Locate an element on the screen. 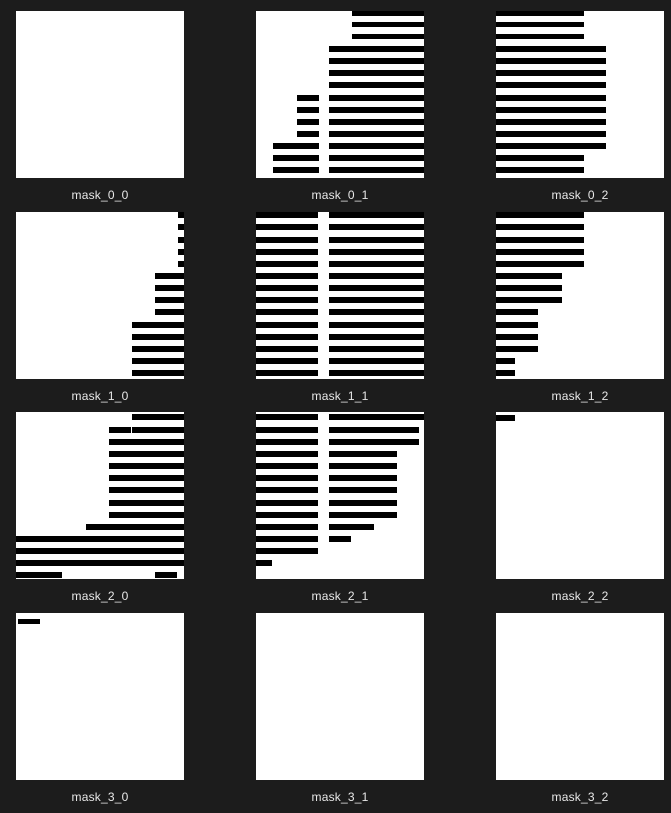  mask-tile-3-0: mask_3_0 is located at coordinates (100, 708).